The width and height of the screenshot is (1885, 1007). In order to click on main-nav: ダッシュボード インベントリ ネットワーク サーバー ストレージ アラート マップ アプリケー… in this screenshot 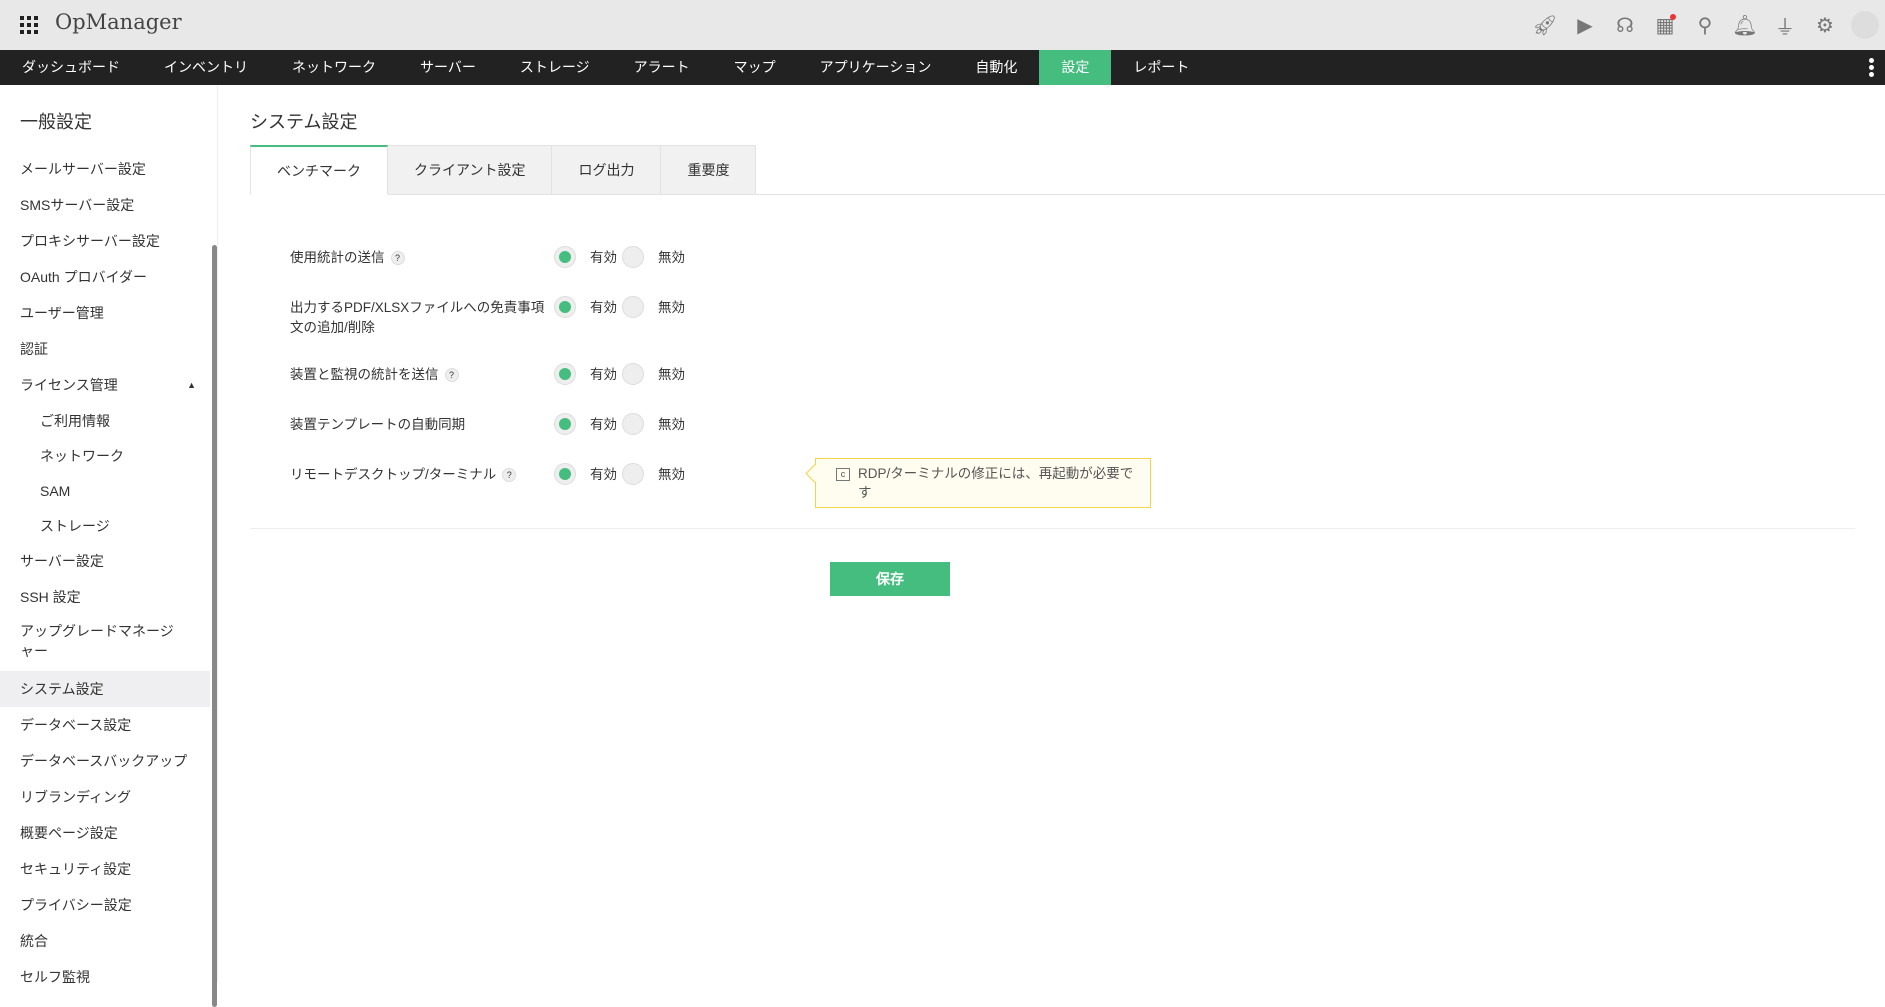, I will do `click(942, 67)`.